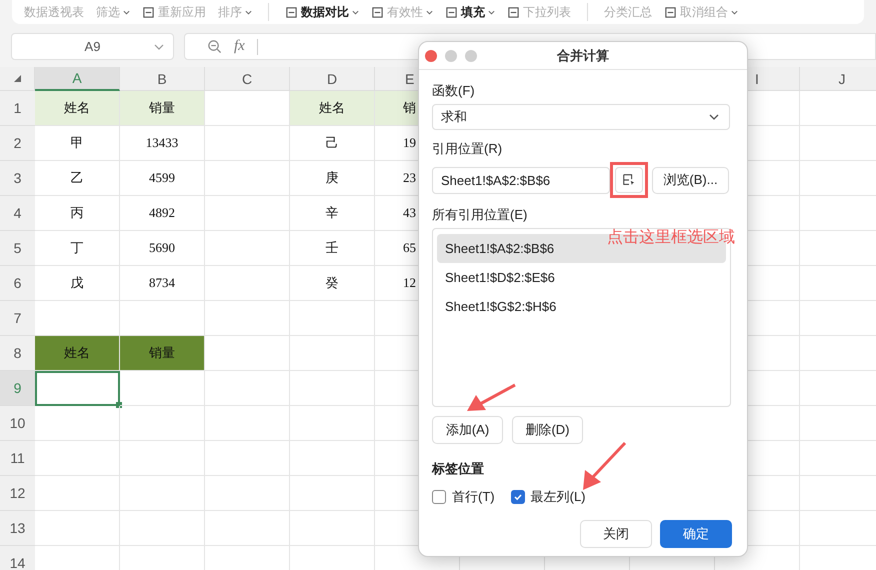  Describe the element at coordinates (162, 213) in the screenshot. I see `table-cell: 4892` at that location.